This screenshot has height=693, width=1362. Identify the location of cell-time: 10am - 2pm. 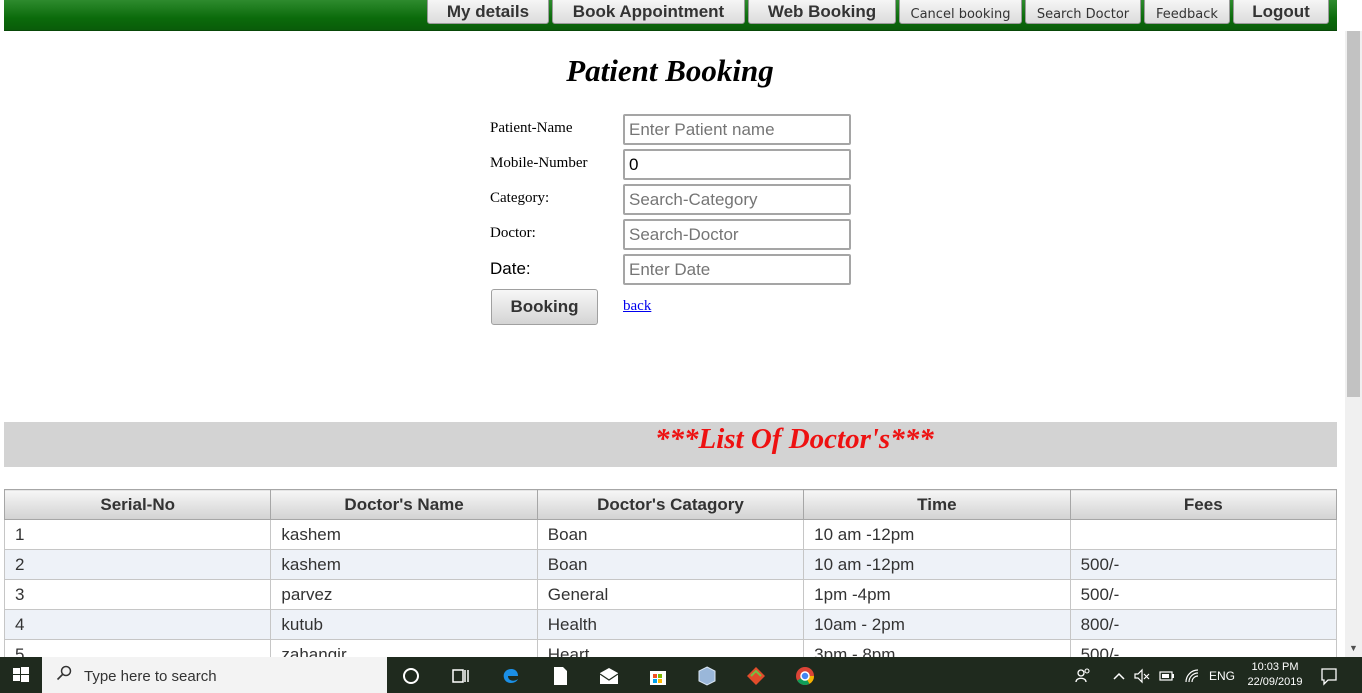
(937, 624).